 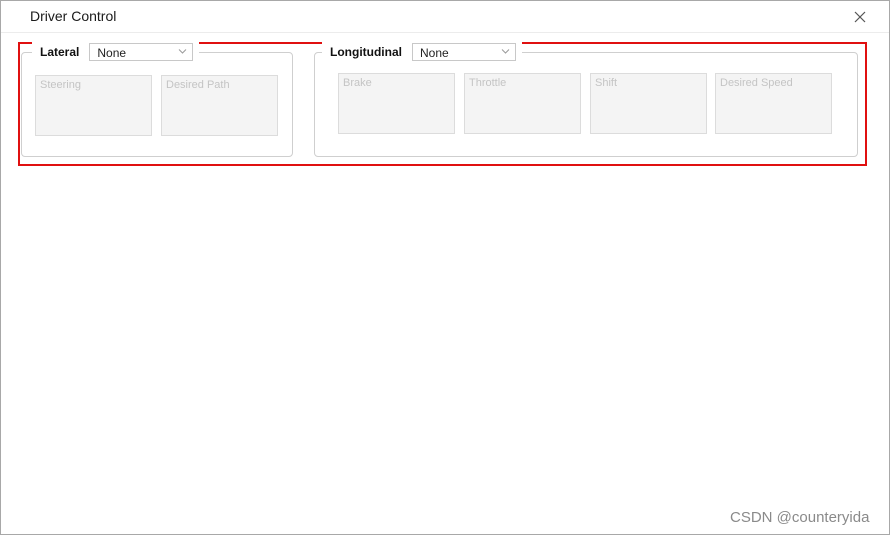 What do you see at coordinates (773, 103) in the screenshot?
I see `tile-desired-speed: Desired Speed` at bounding box center [773, 103].